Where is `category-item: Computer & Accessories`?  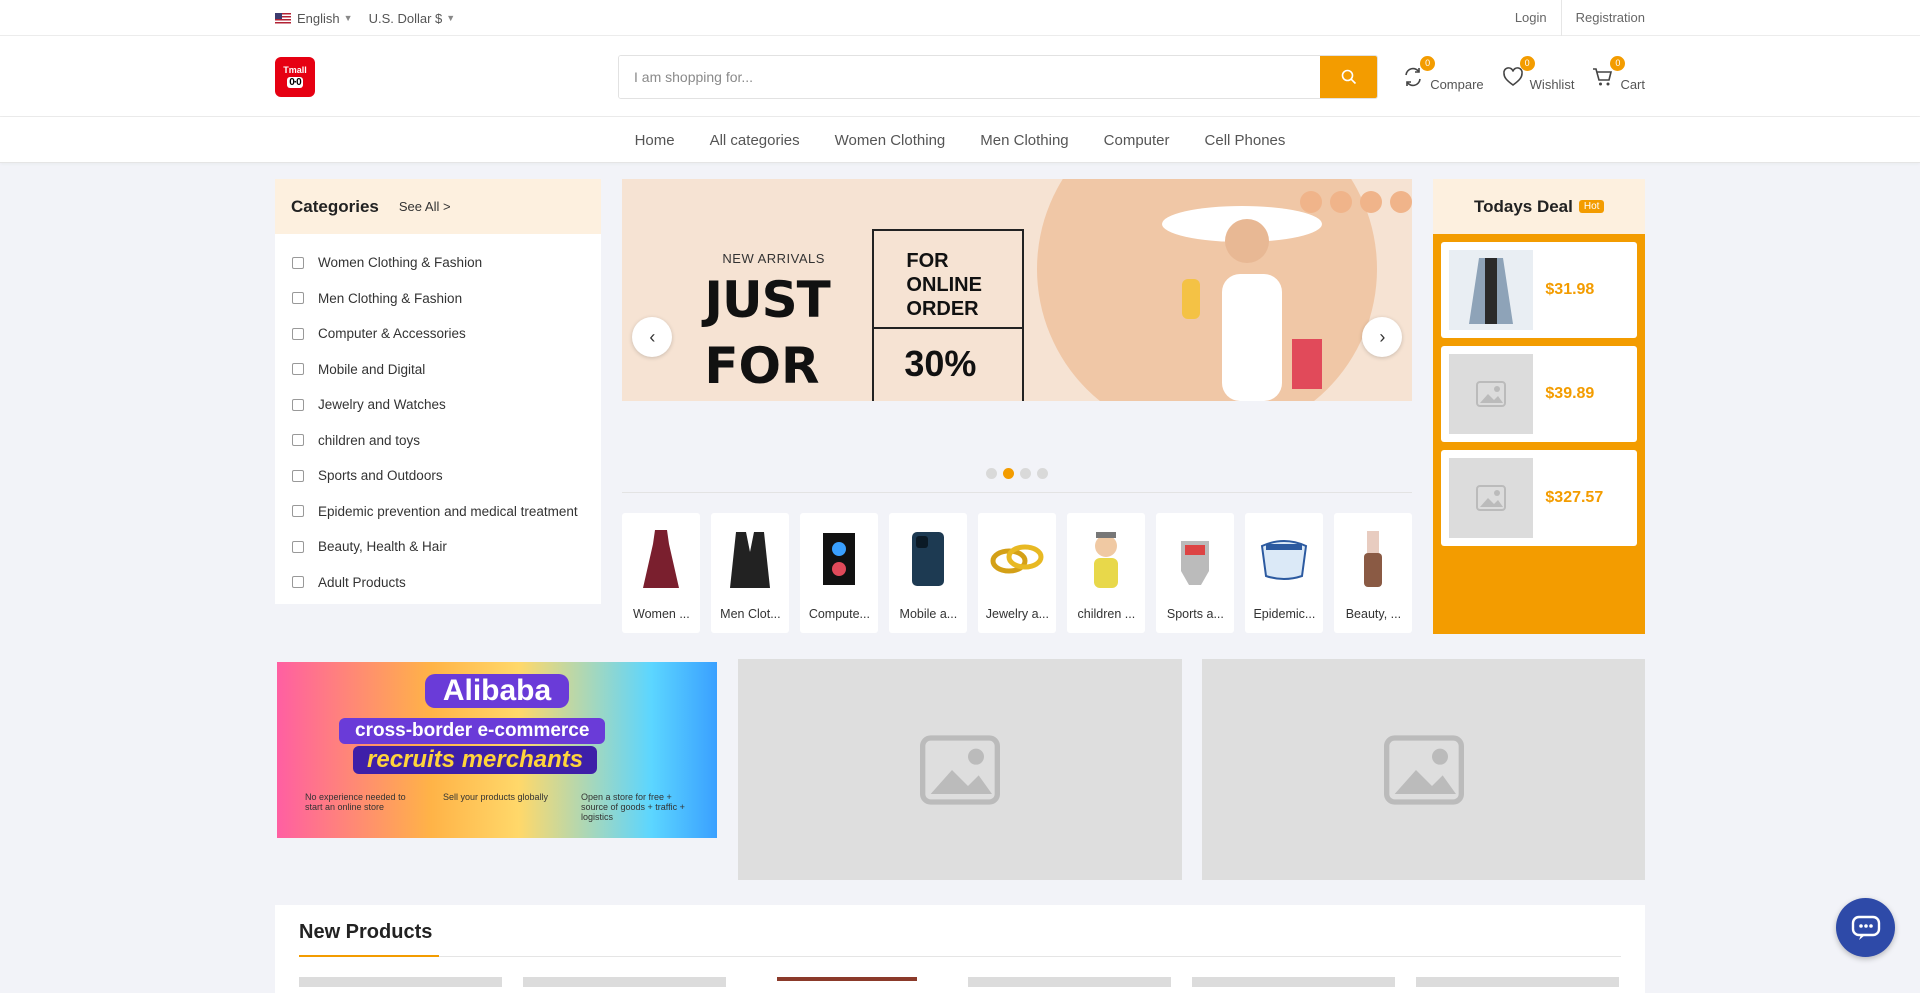
category-item: Computer & Accessories is located at coordinates (438, 334).